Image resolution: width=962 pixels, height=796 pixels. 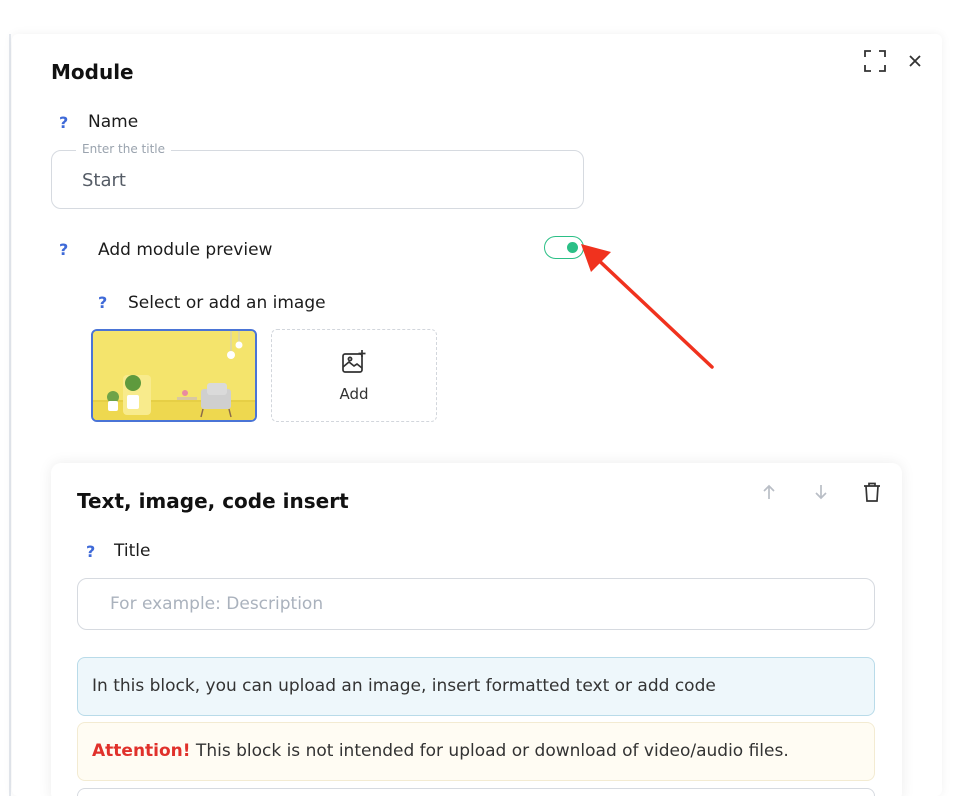 I want to click on block-title: Text, image, code insert, so click(x=213, y=501).